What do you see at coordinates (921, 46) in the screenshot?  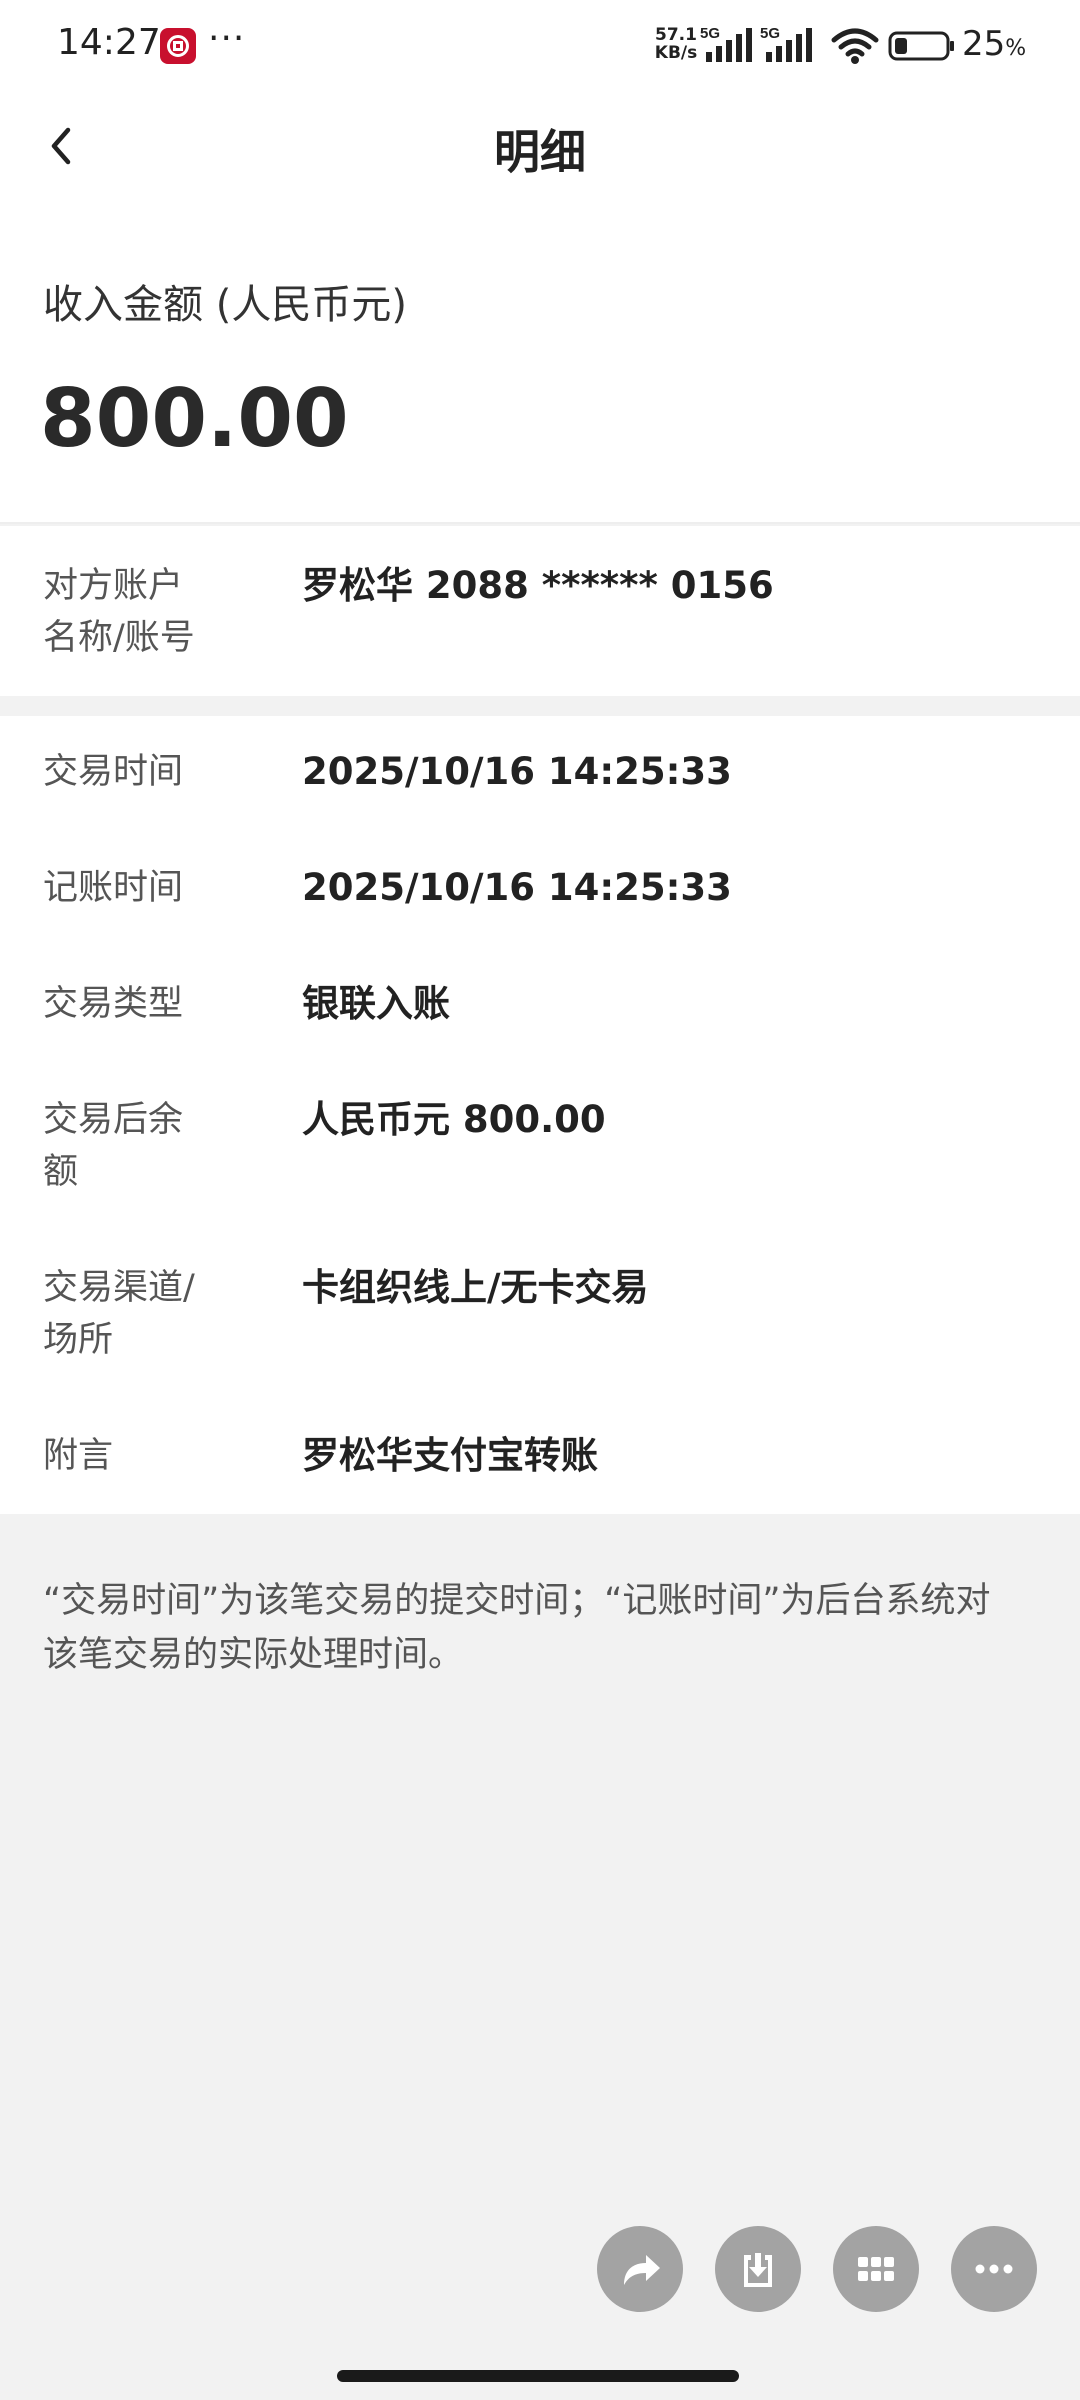 I see `battery-icon` at bounding box center [921, 46].